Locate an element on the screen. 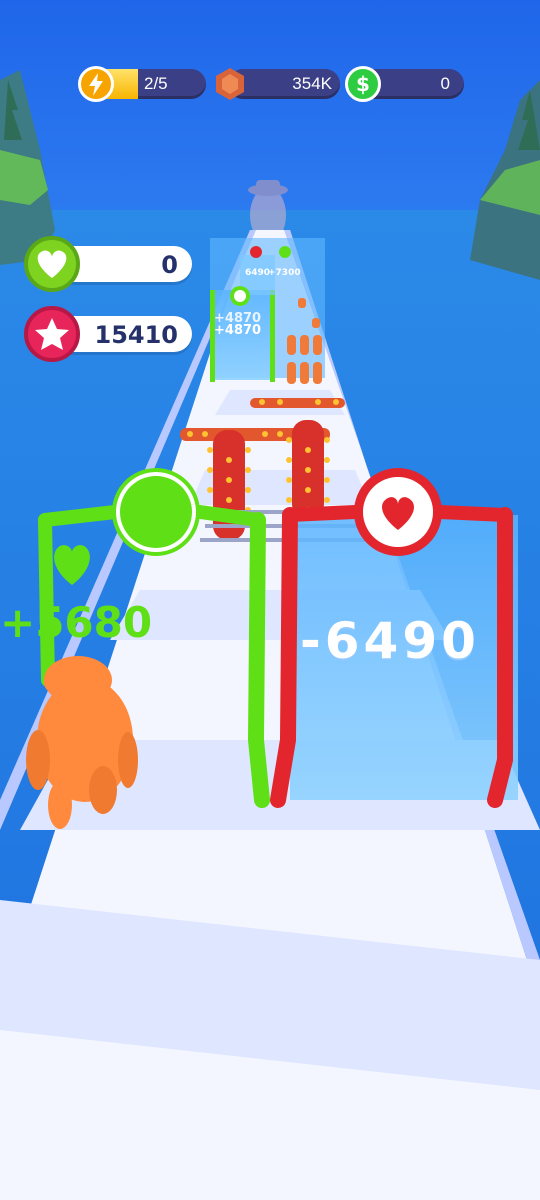 This screenshot has width=540, height=1200. far-gates: +4870 +4870 +7300 6490 is located at coordinates (267, 310).